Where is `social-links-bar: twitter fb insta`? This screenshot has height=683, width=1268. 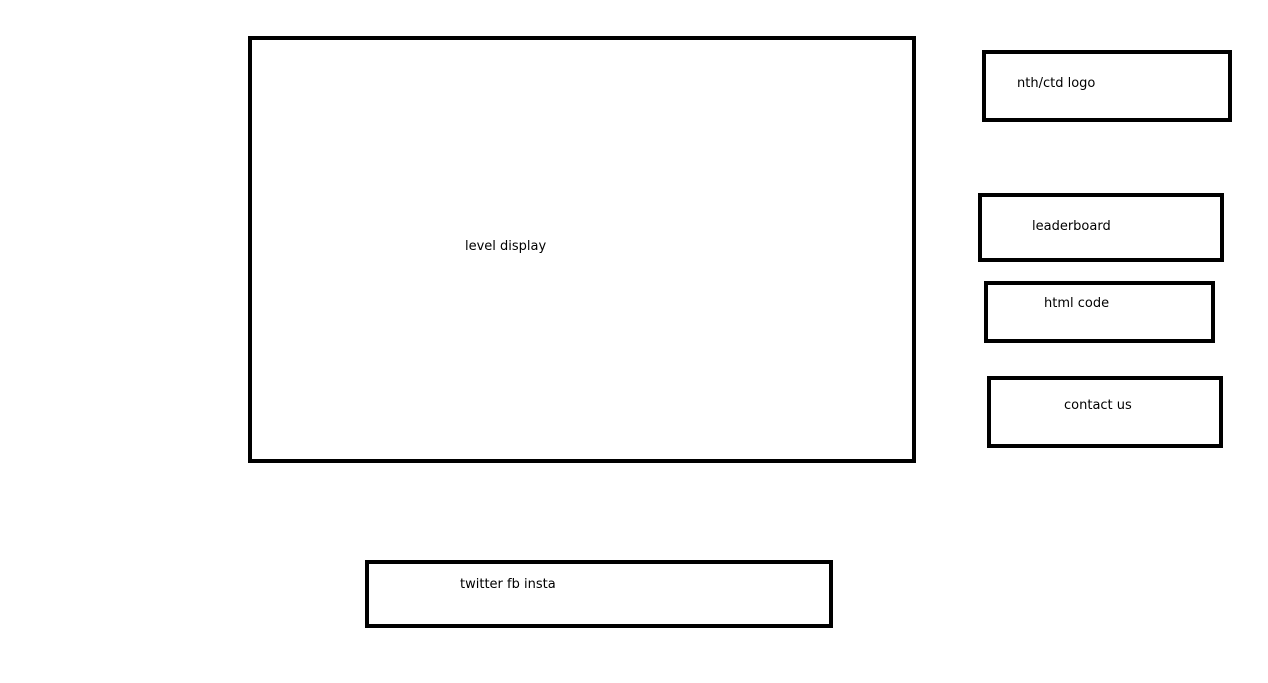
social-links-bar: twitter fb insta is located at coordinates (599, 594).